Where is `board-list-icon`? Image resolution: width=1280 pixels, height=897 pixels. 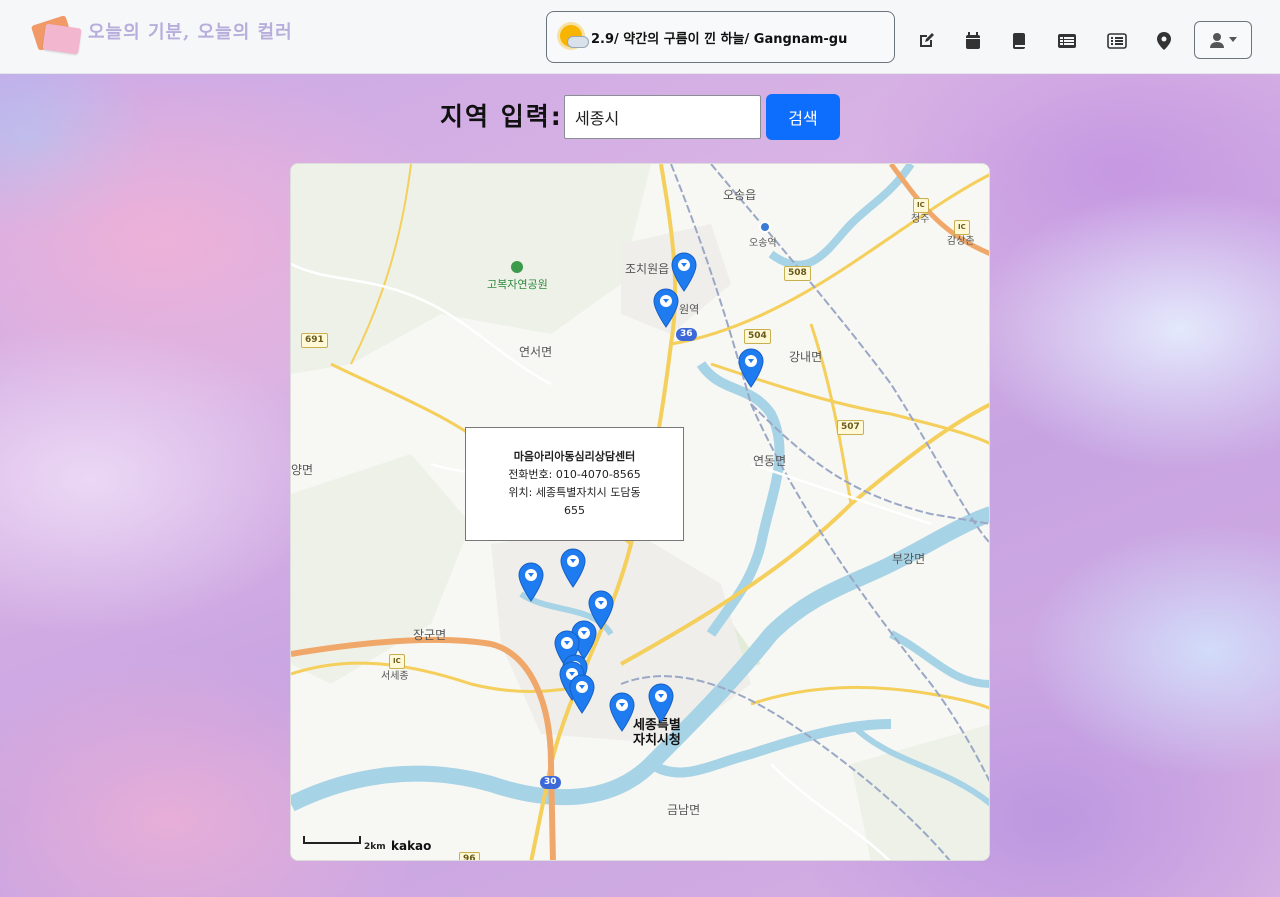
board-list-icon is located at coordinates (1117, 41).